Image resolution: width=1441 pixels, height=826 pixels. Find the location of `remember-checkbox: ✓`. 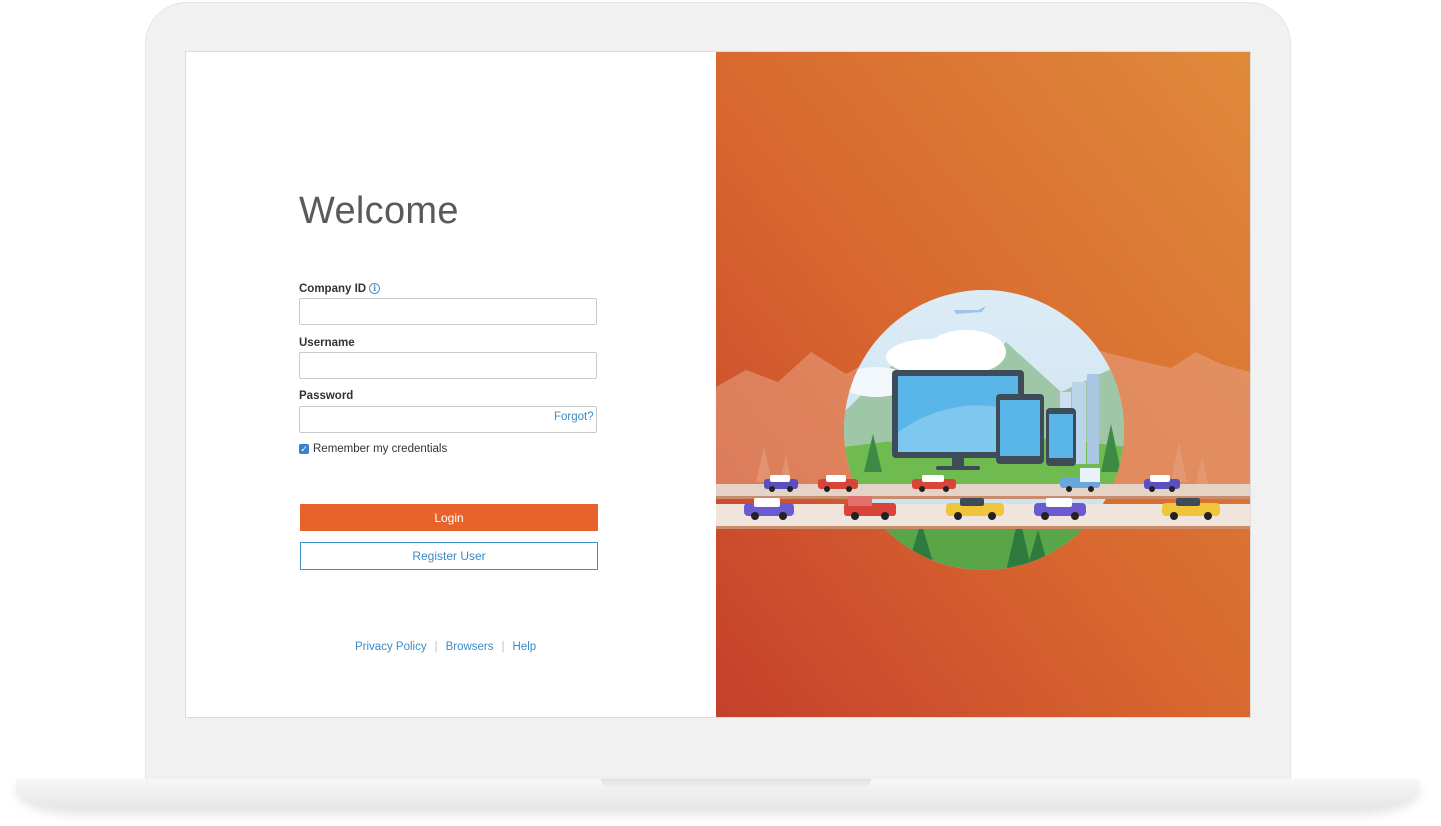

remember-checkbox: ✓ is located at coordinates (304, 449).